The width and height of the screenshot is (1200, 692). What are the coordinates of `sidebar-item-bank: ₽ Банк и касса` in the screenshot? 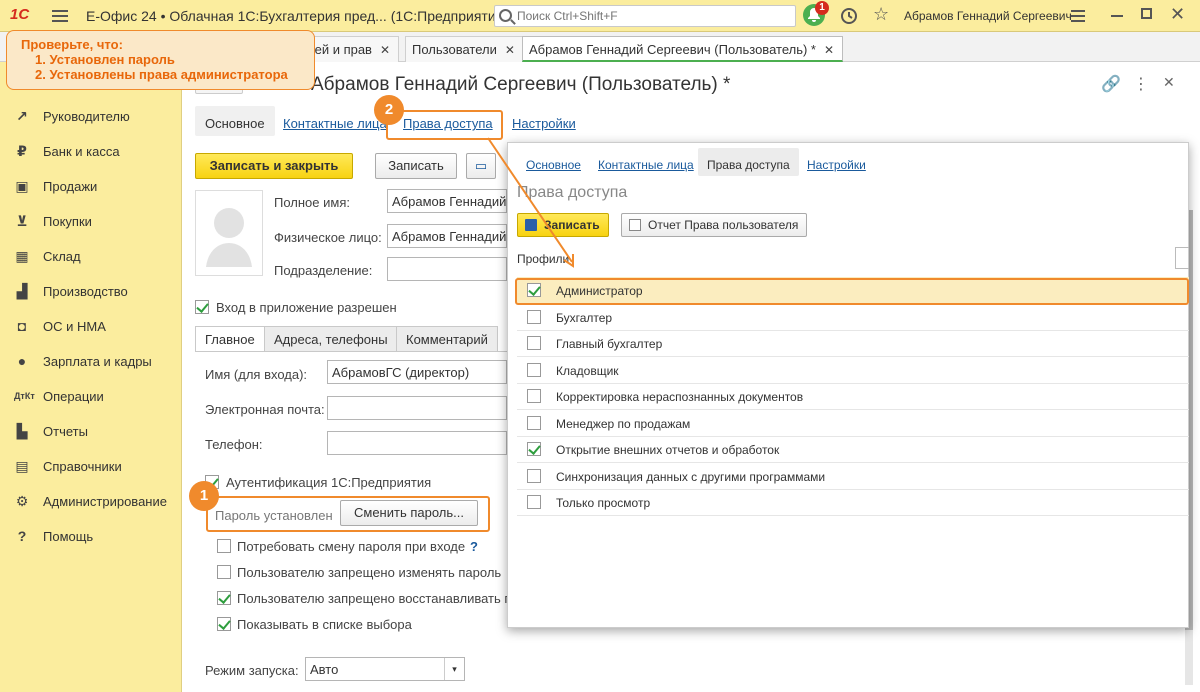 It's located at (91, 152).